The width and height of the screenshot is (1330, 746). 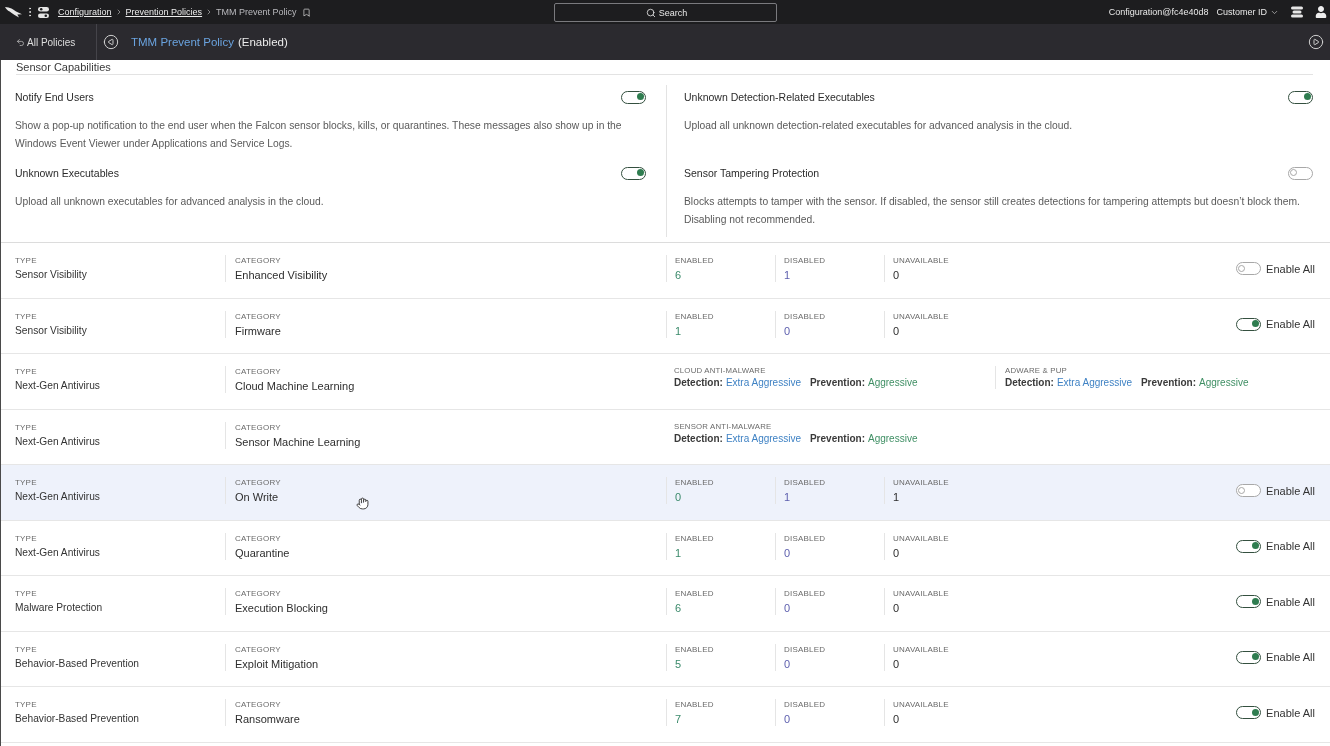 What do you see at coordinates (678, 719) in the screenshot?
I see `count-value: 7` at bounding box center [678, 719].